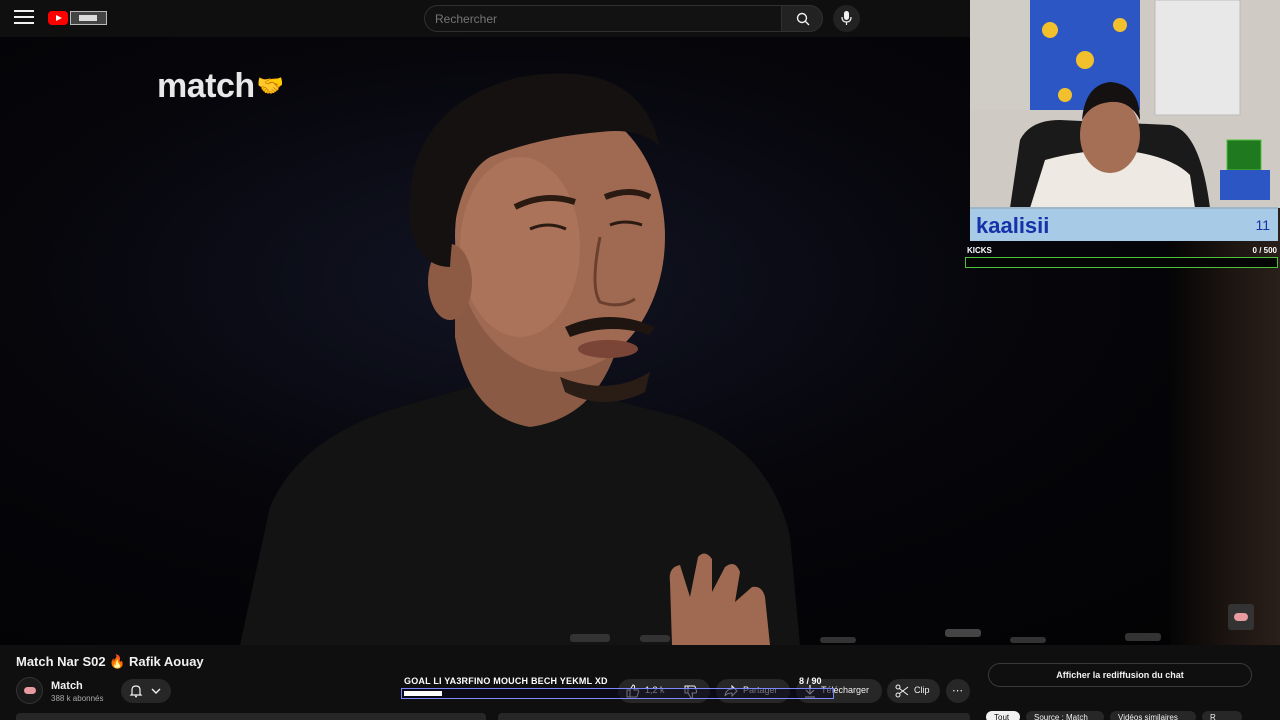 Image resolution: width=1280 pixels, height=720 pixels. Describe the element at coordinates (1153, 715) in the screenshot. I see `filter-chip-similar: Vidéos similaires` at that location.